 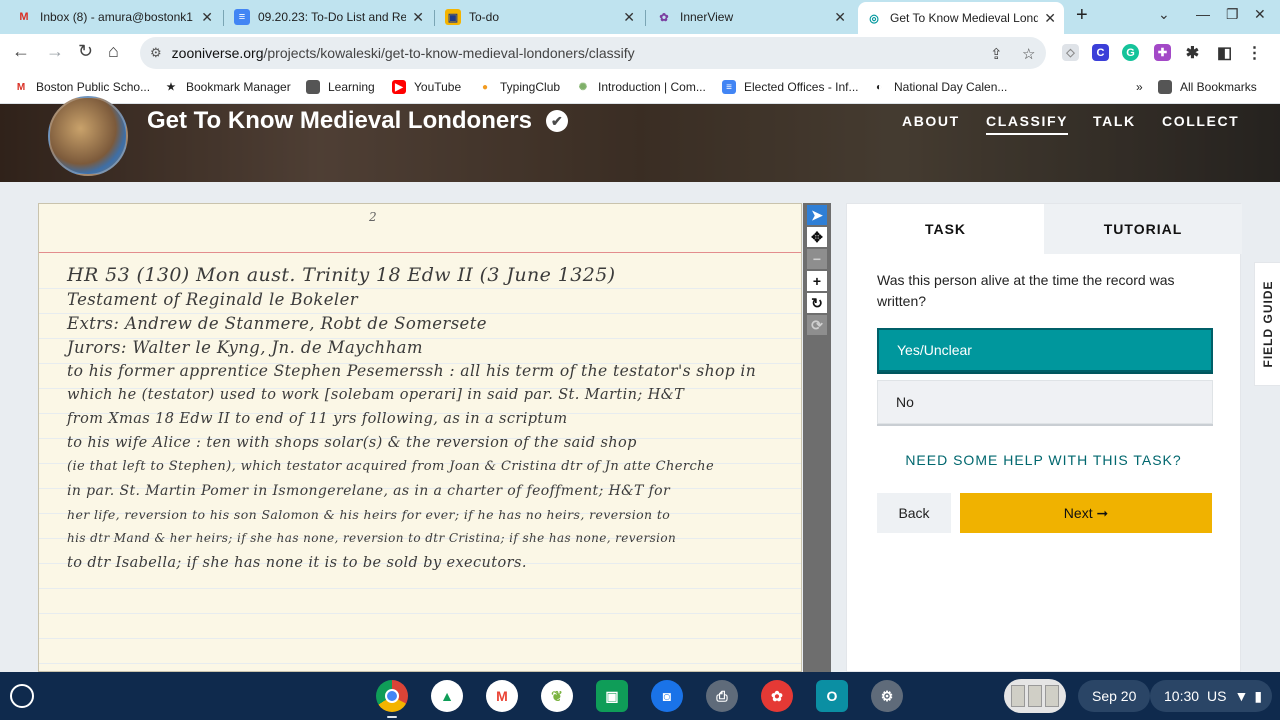 I want to click on need-help-link: NEED SOME HELP WITH THIS TASK?, so click(x=1043, y=460).